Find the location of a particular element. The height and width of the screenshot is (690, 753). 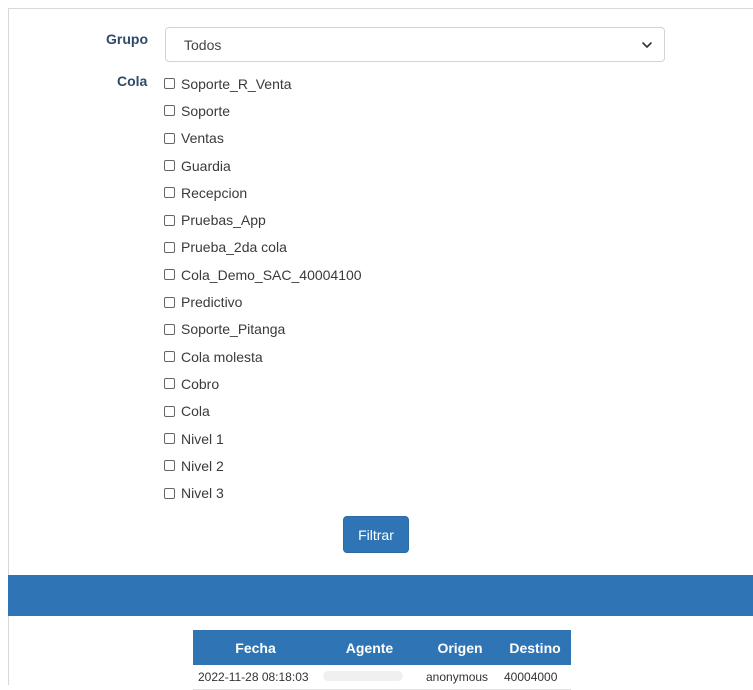

table-row: 2022-11-28 08:18:03 anonymous 40004000 is located at coordinates (382, 677).